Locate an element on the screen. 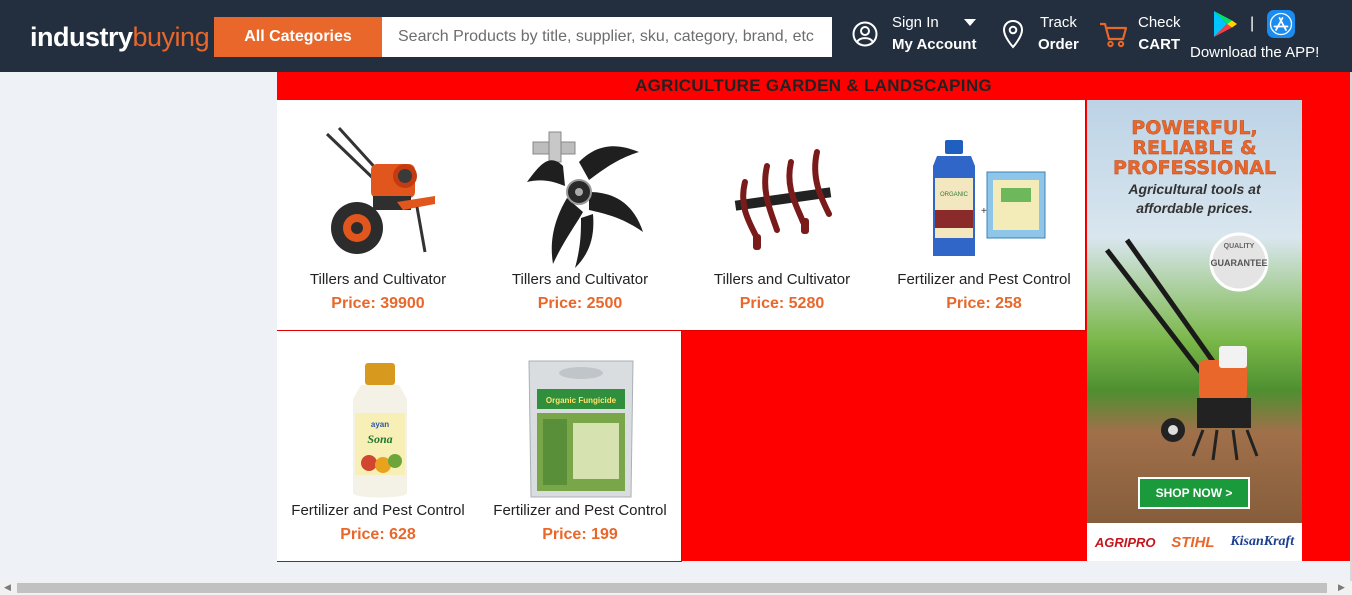 This screenshot has width=1352, height=595. scroll-right-icon: ▶ is located at coordinates (1341, 587).